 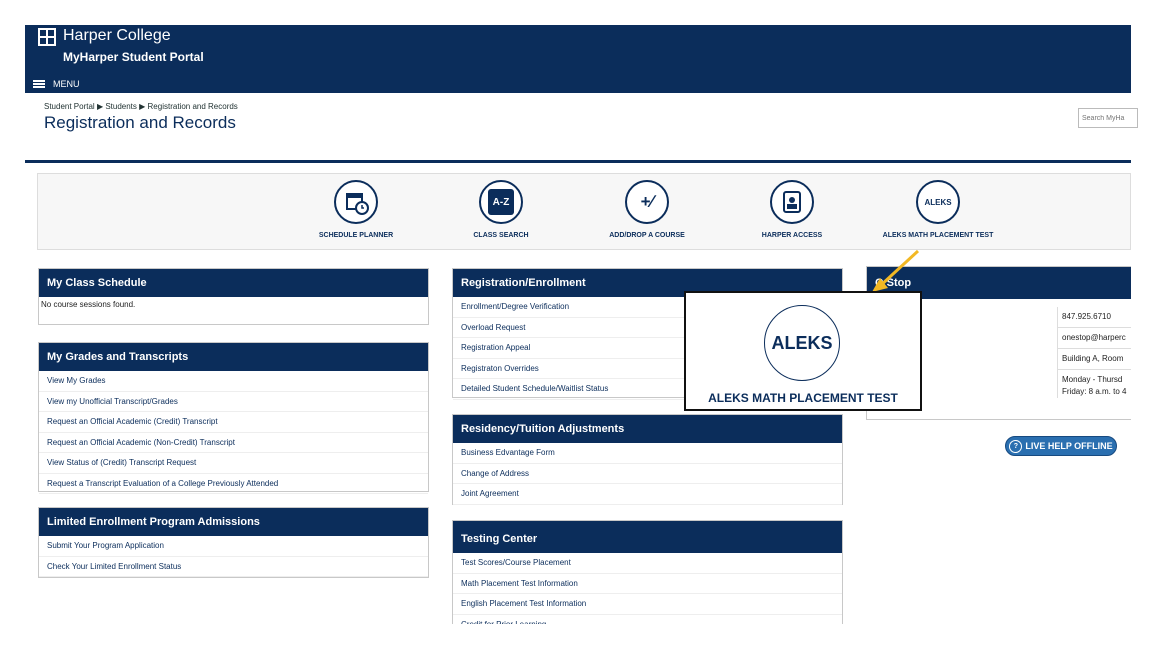 What do you see at coordinates (121, 106) in the screenshot?
I see `breadcrumb-students: Students` at bounding box center [121, 106].